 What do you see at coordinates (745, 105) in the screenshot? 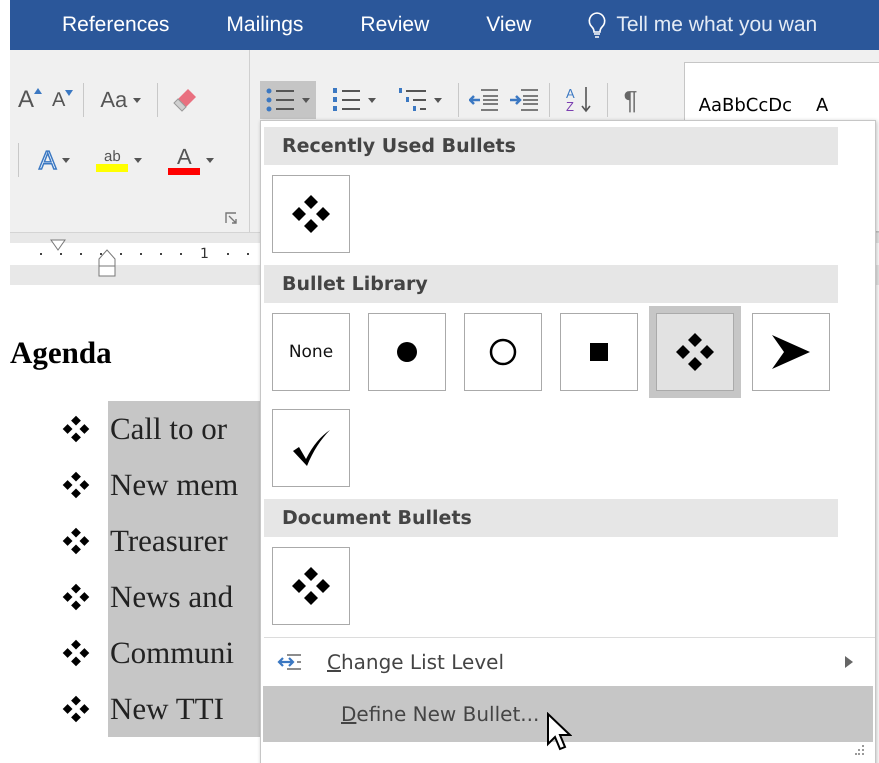
I see `style-sample: AaBbCcDc` at bounding box center [745, 105].